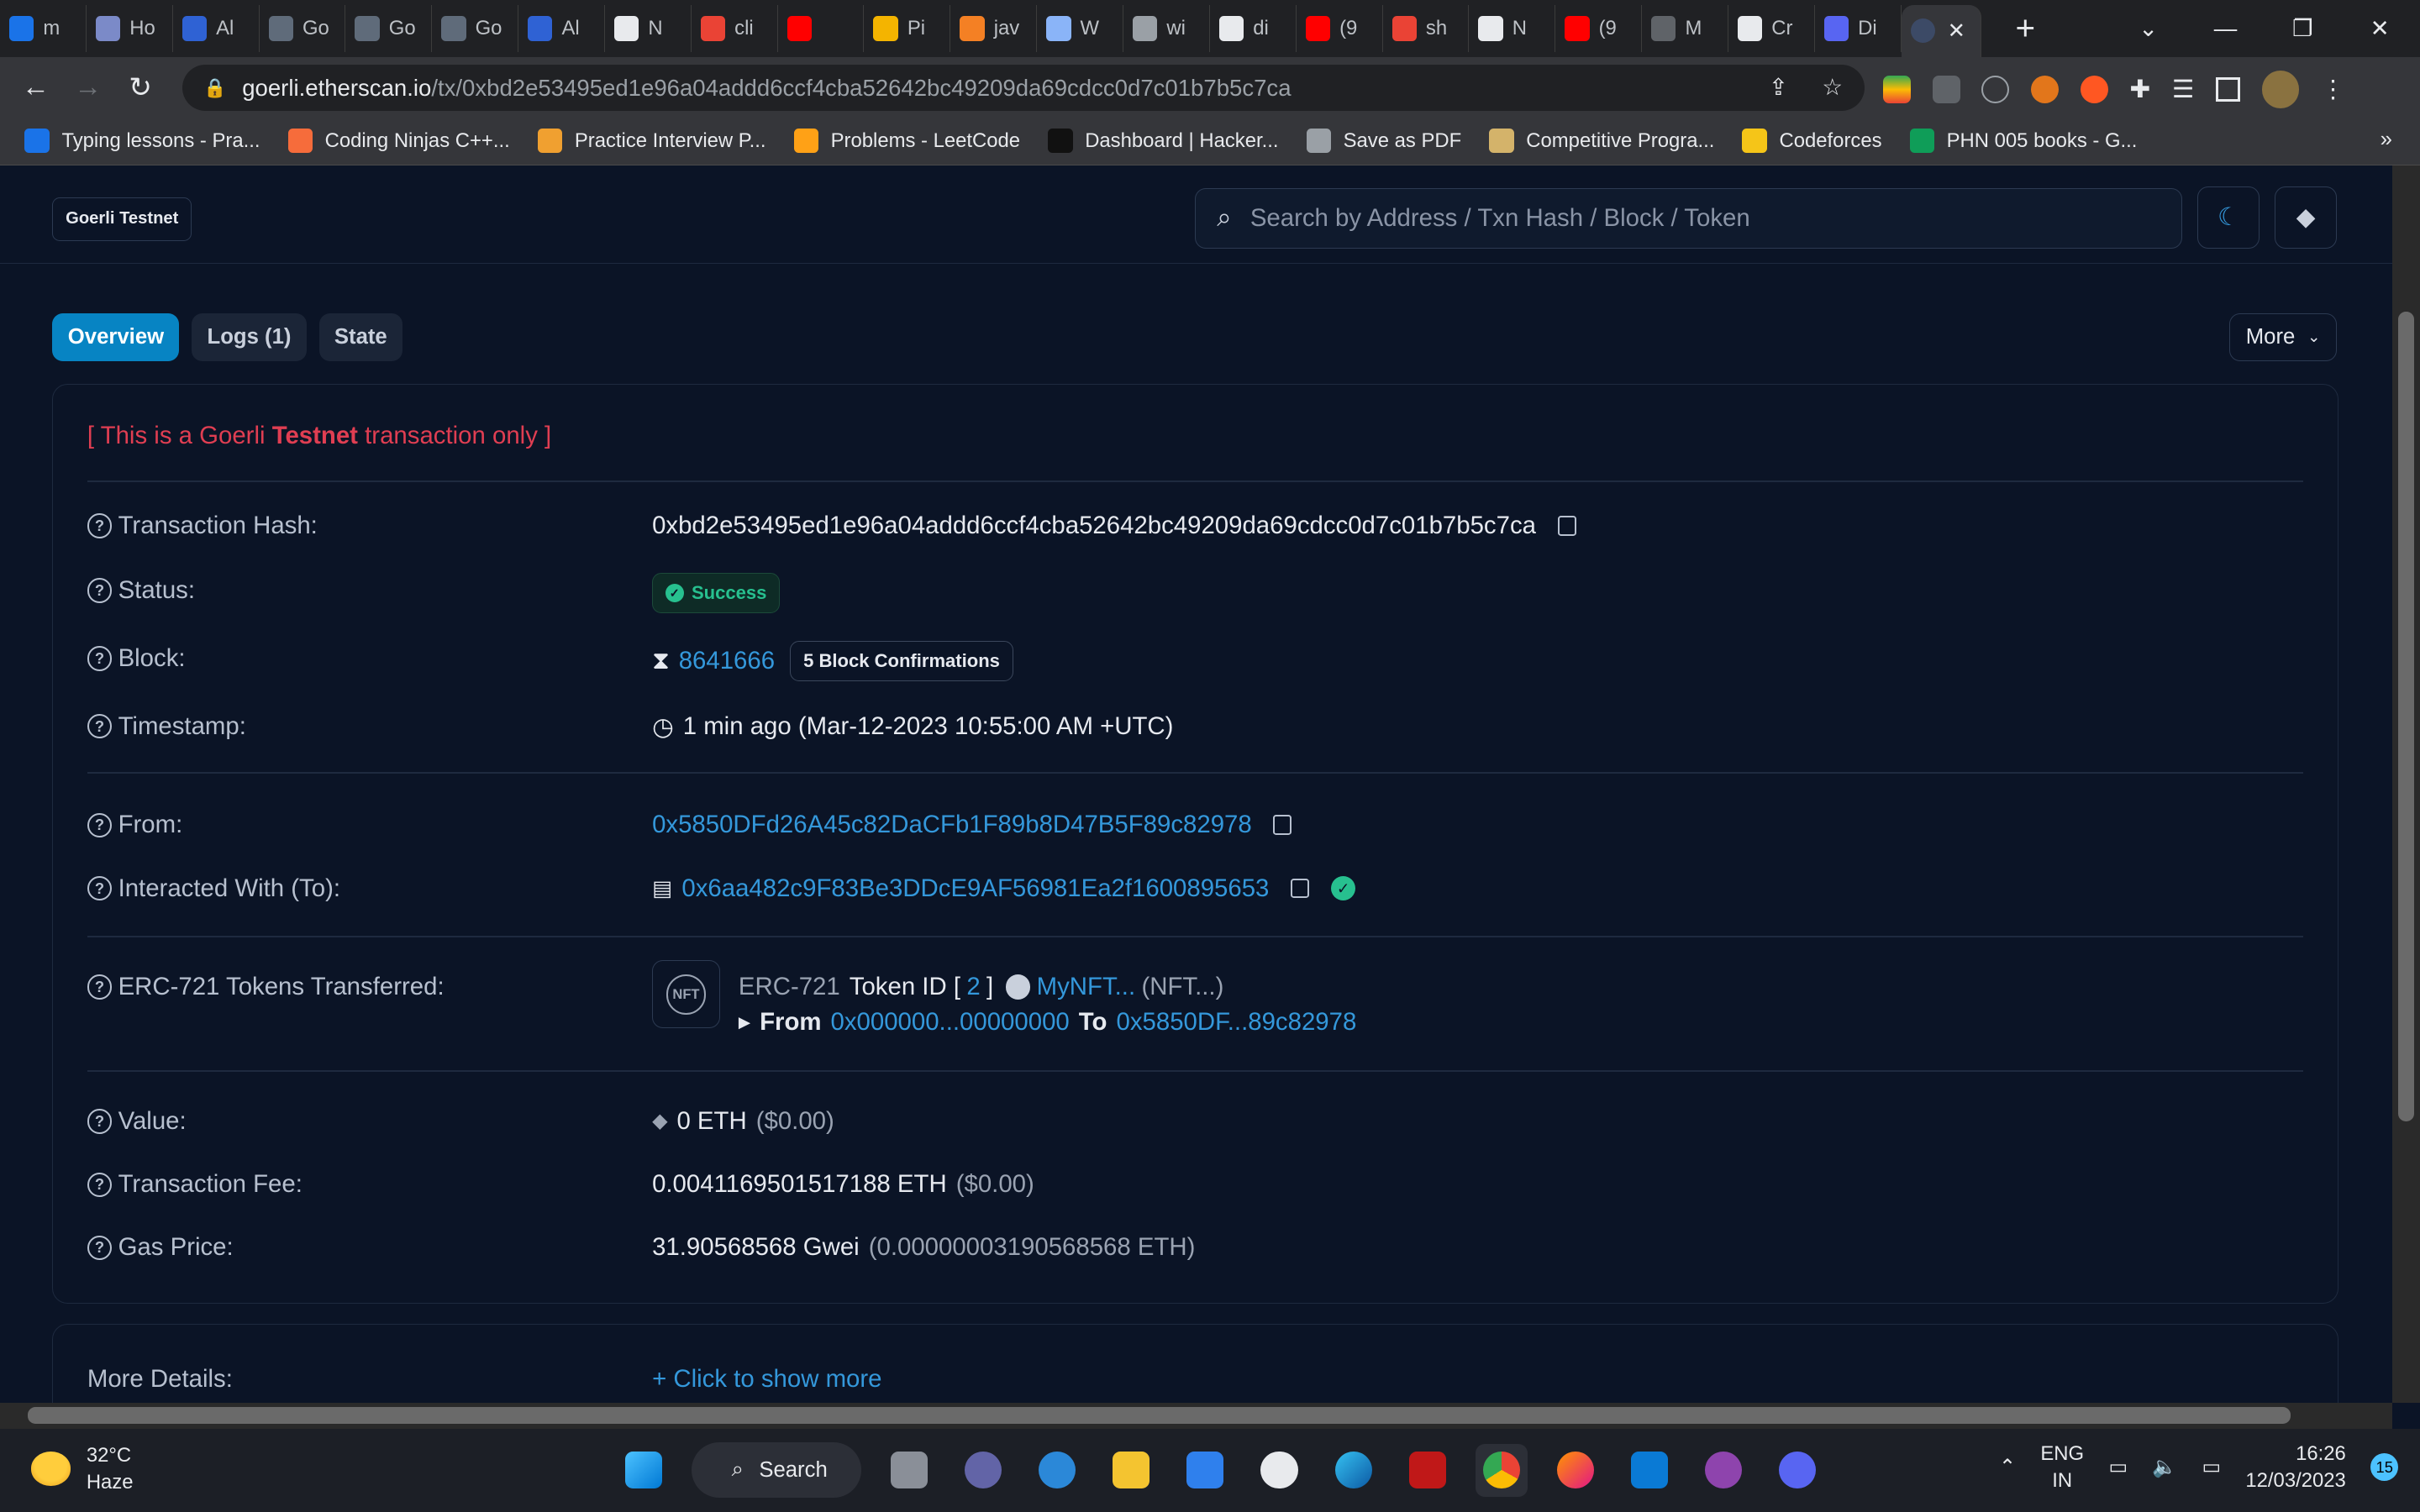 This screenshot has width=2420, height=1512. Describe the element at coordinates (644, 1470) in the screenshot. I see `windows-start-icon` at that location.